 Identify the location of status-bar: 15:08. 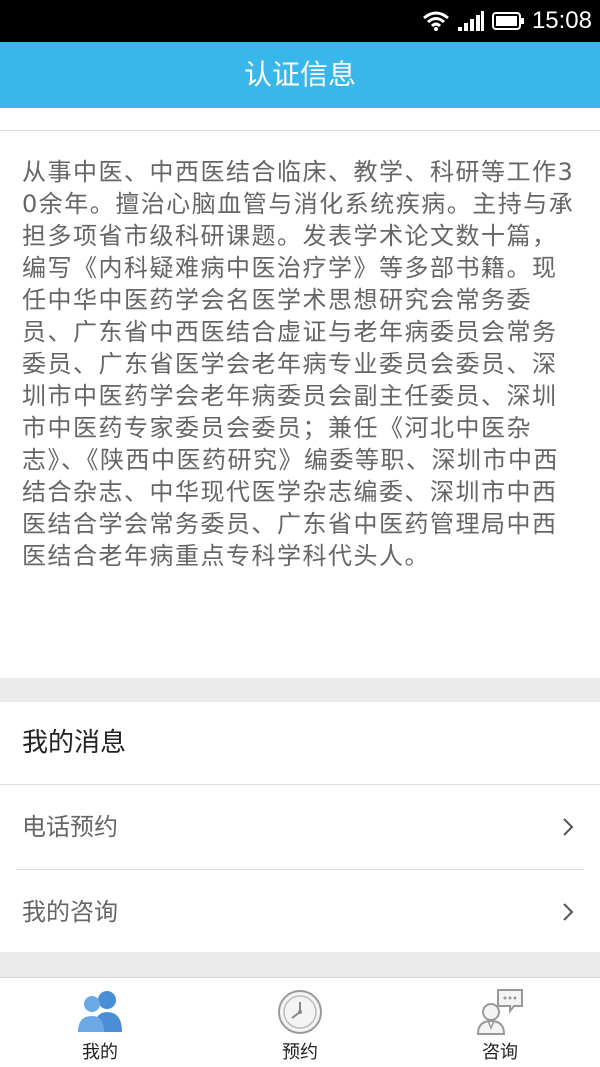
(300, 21).